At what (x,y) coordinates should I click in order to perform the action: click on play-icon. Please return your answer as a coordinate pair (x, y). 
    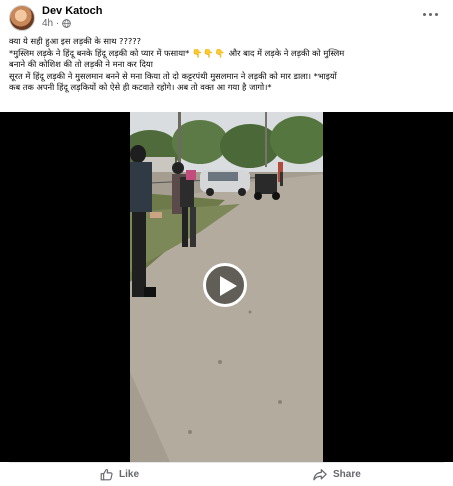
    Looking at the image, I should click on (228, 286).